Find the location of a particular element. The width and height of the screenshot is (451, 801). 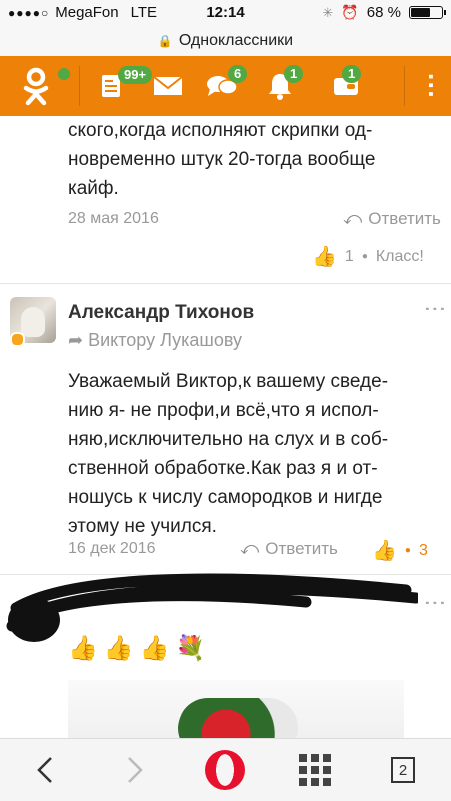

like-count: 1 is located at coordinates (349, 256).